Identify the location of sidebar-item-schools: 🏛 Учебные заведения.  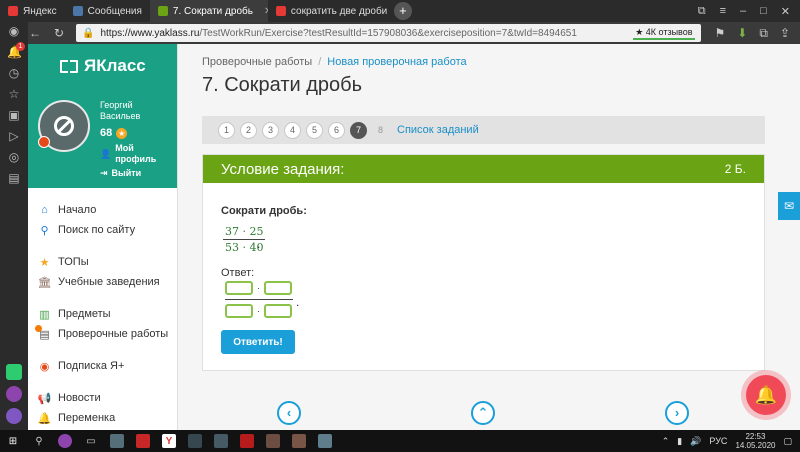
(102, 282).